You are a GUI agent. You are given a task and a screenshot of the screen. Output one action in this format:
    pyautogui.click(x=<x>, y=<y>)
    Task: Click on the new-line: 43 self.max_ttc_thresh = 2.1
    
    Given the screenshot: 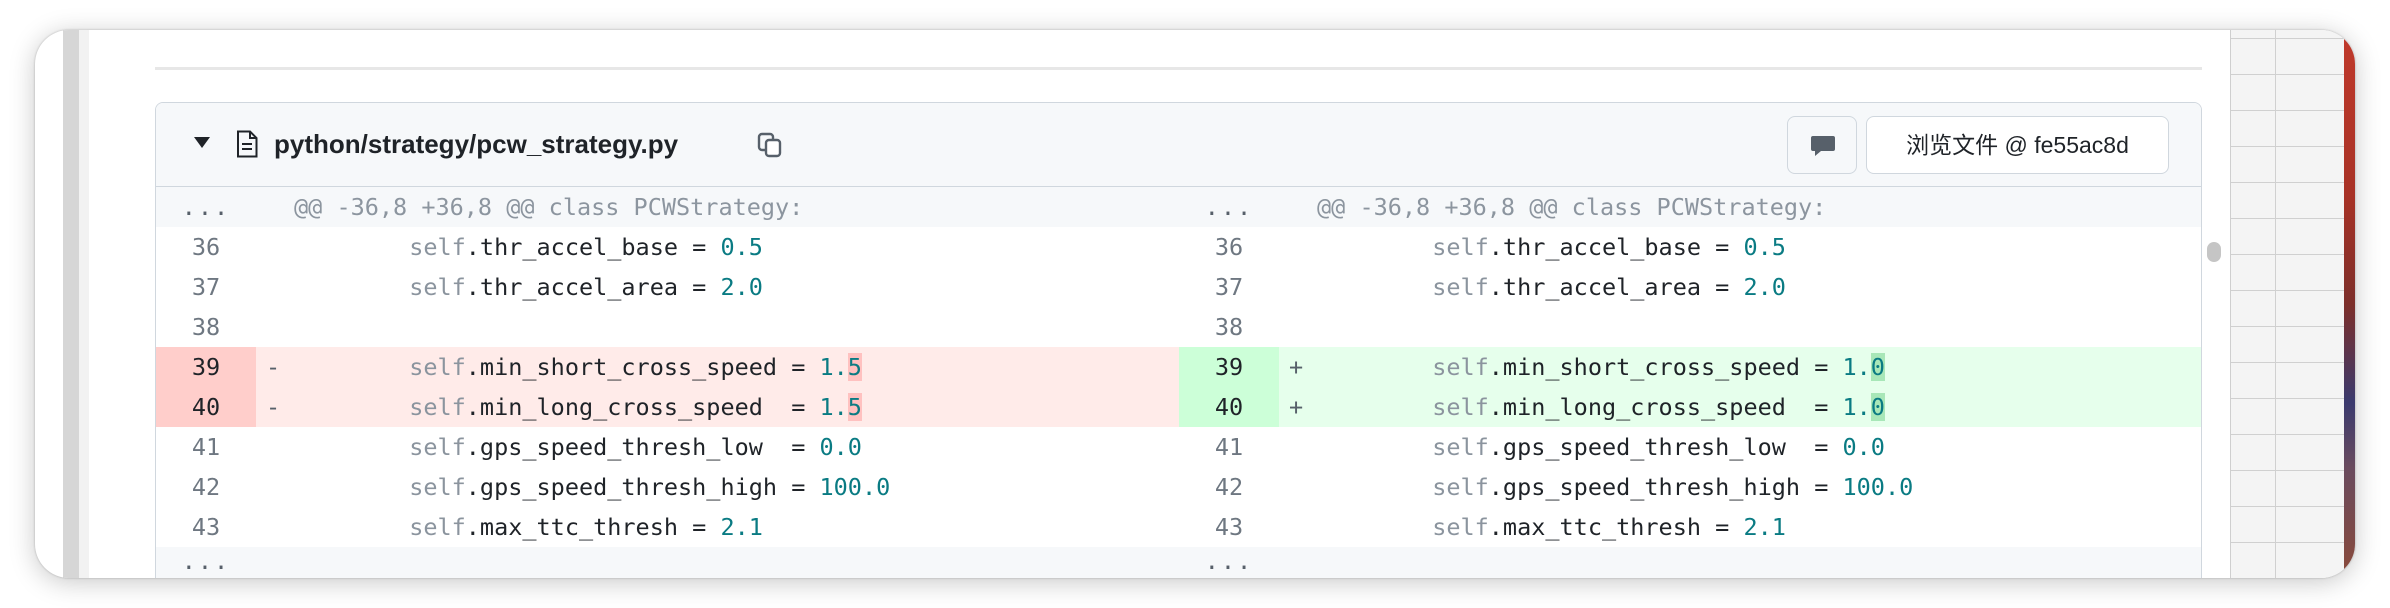 What is the action you would take?
    pyautogui.click(x=1690, y=527)
    